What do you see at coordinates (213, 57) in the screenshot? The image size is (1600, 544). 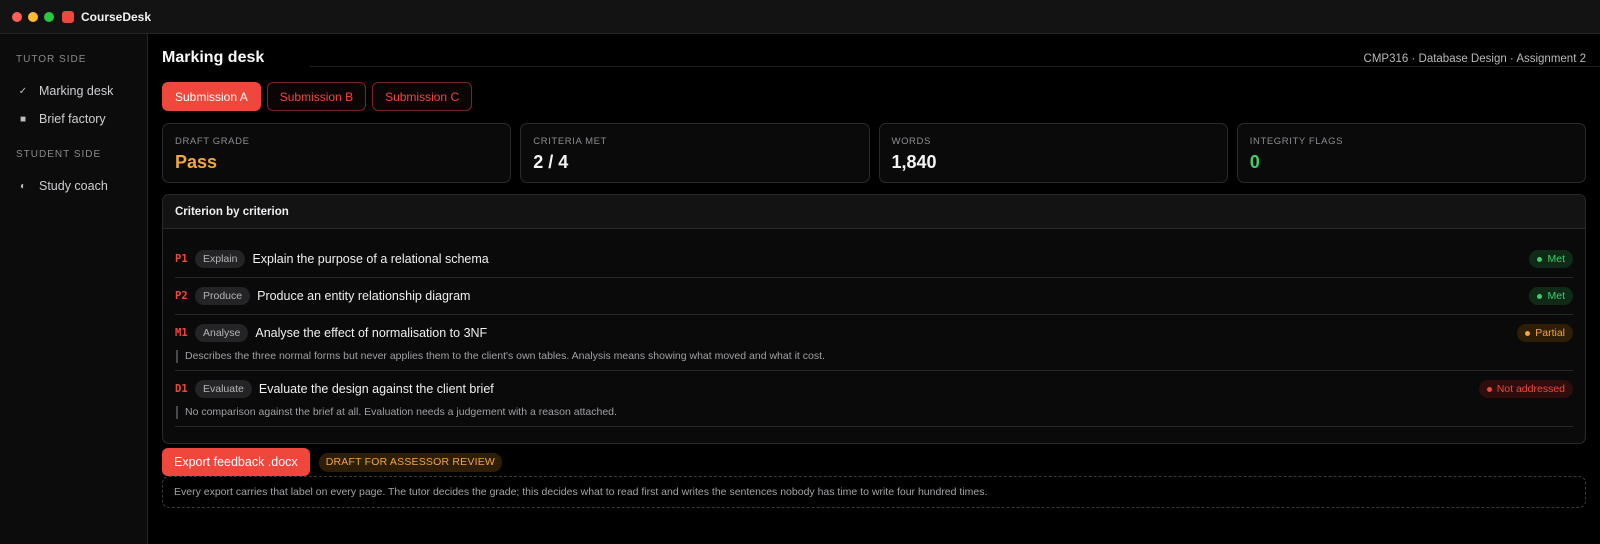 I see `page-title: Marking desk` at bounding box center [213, 57].